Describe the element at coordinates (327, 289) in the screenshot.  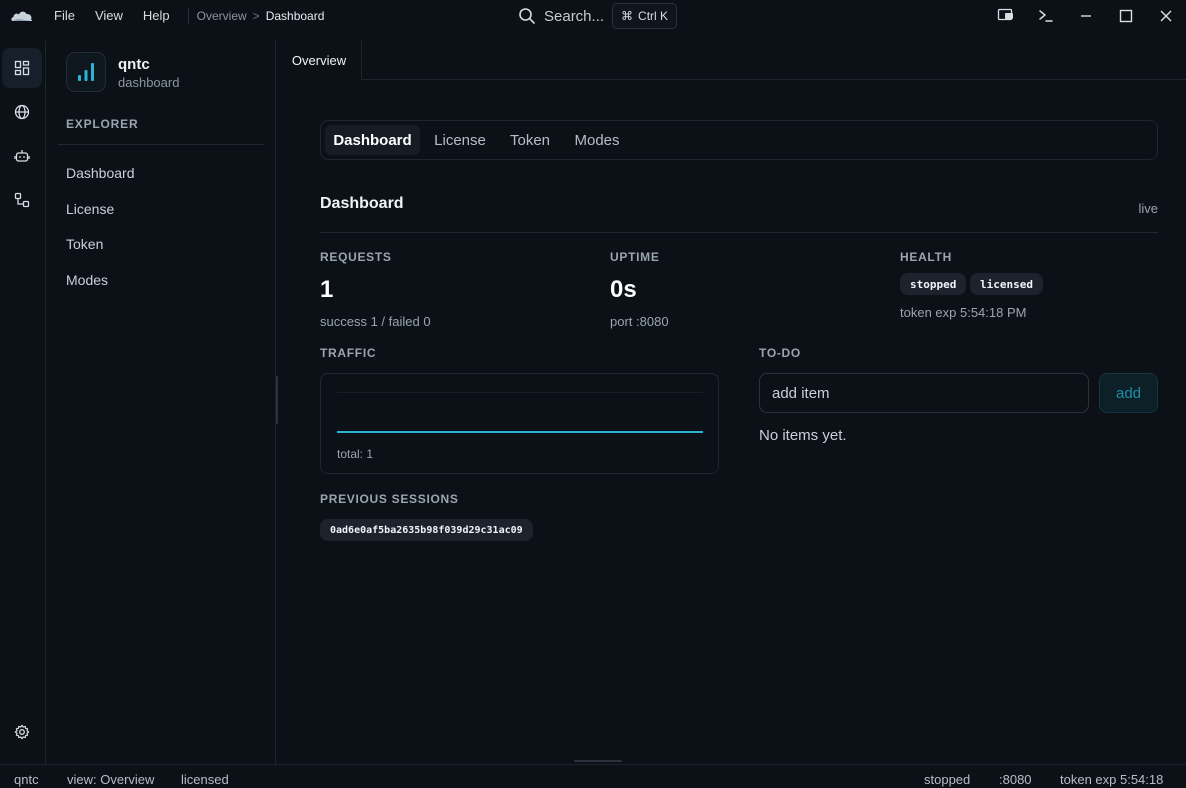
I see `requests-value: 1` at that location.